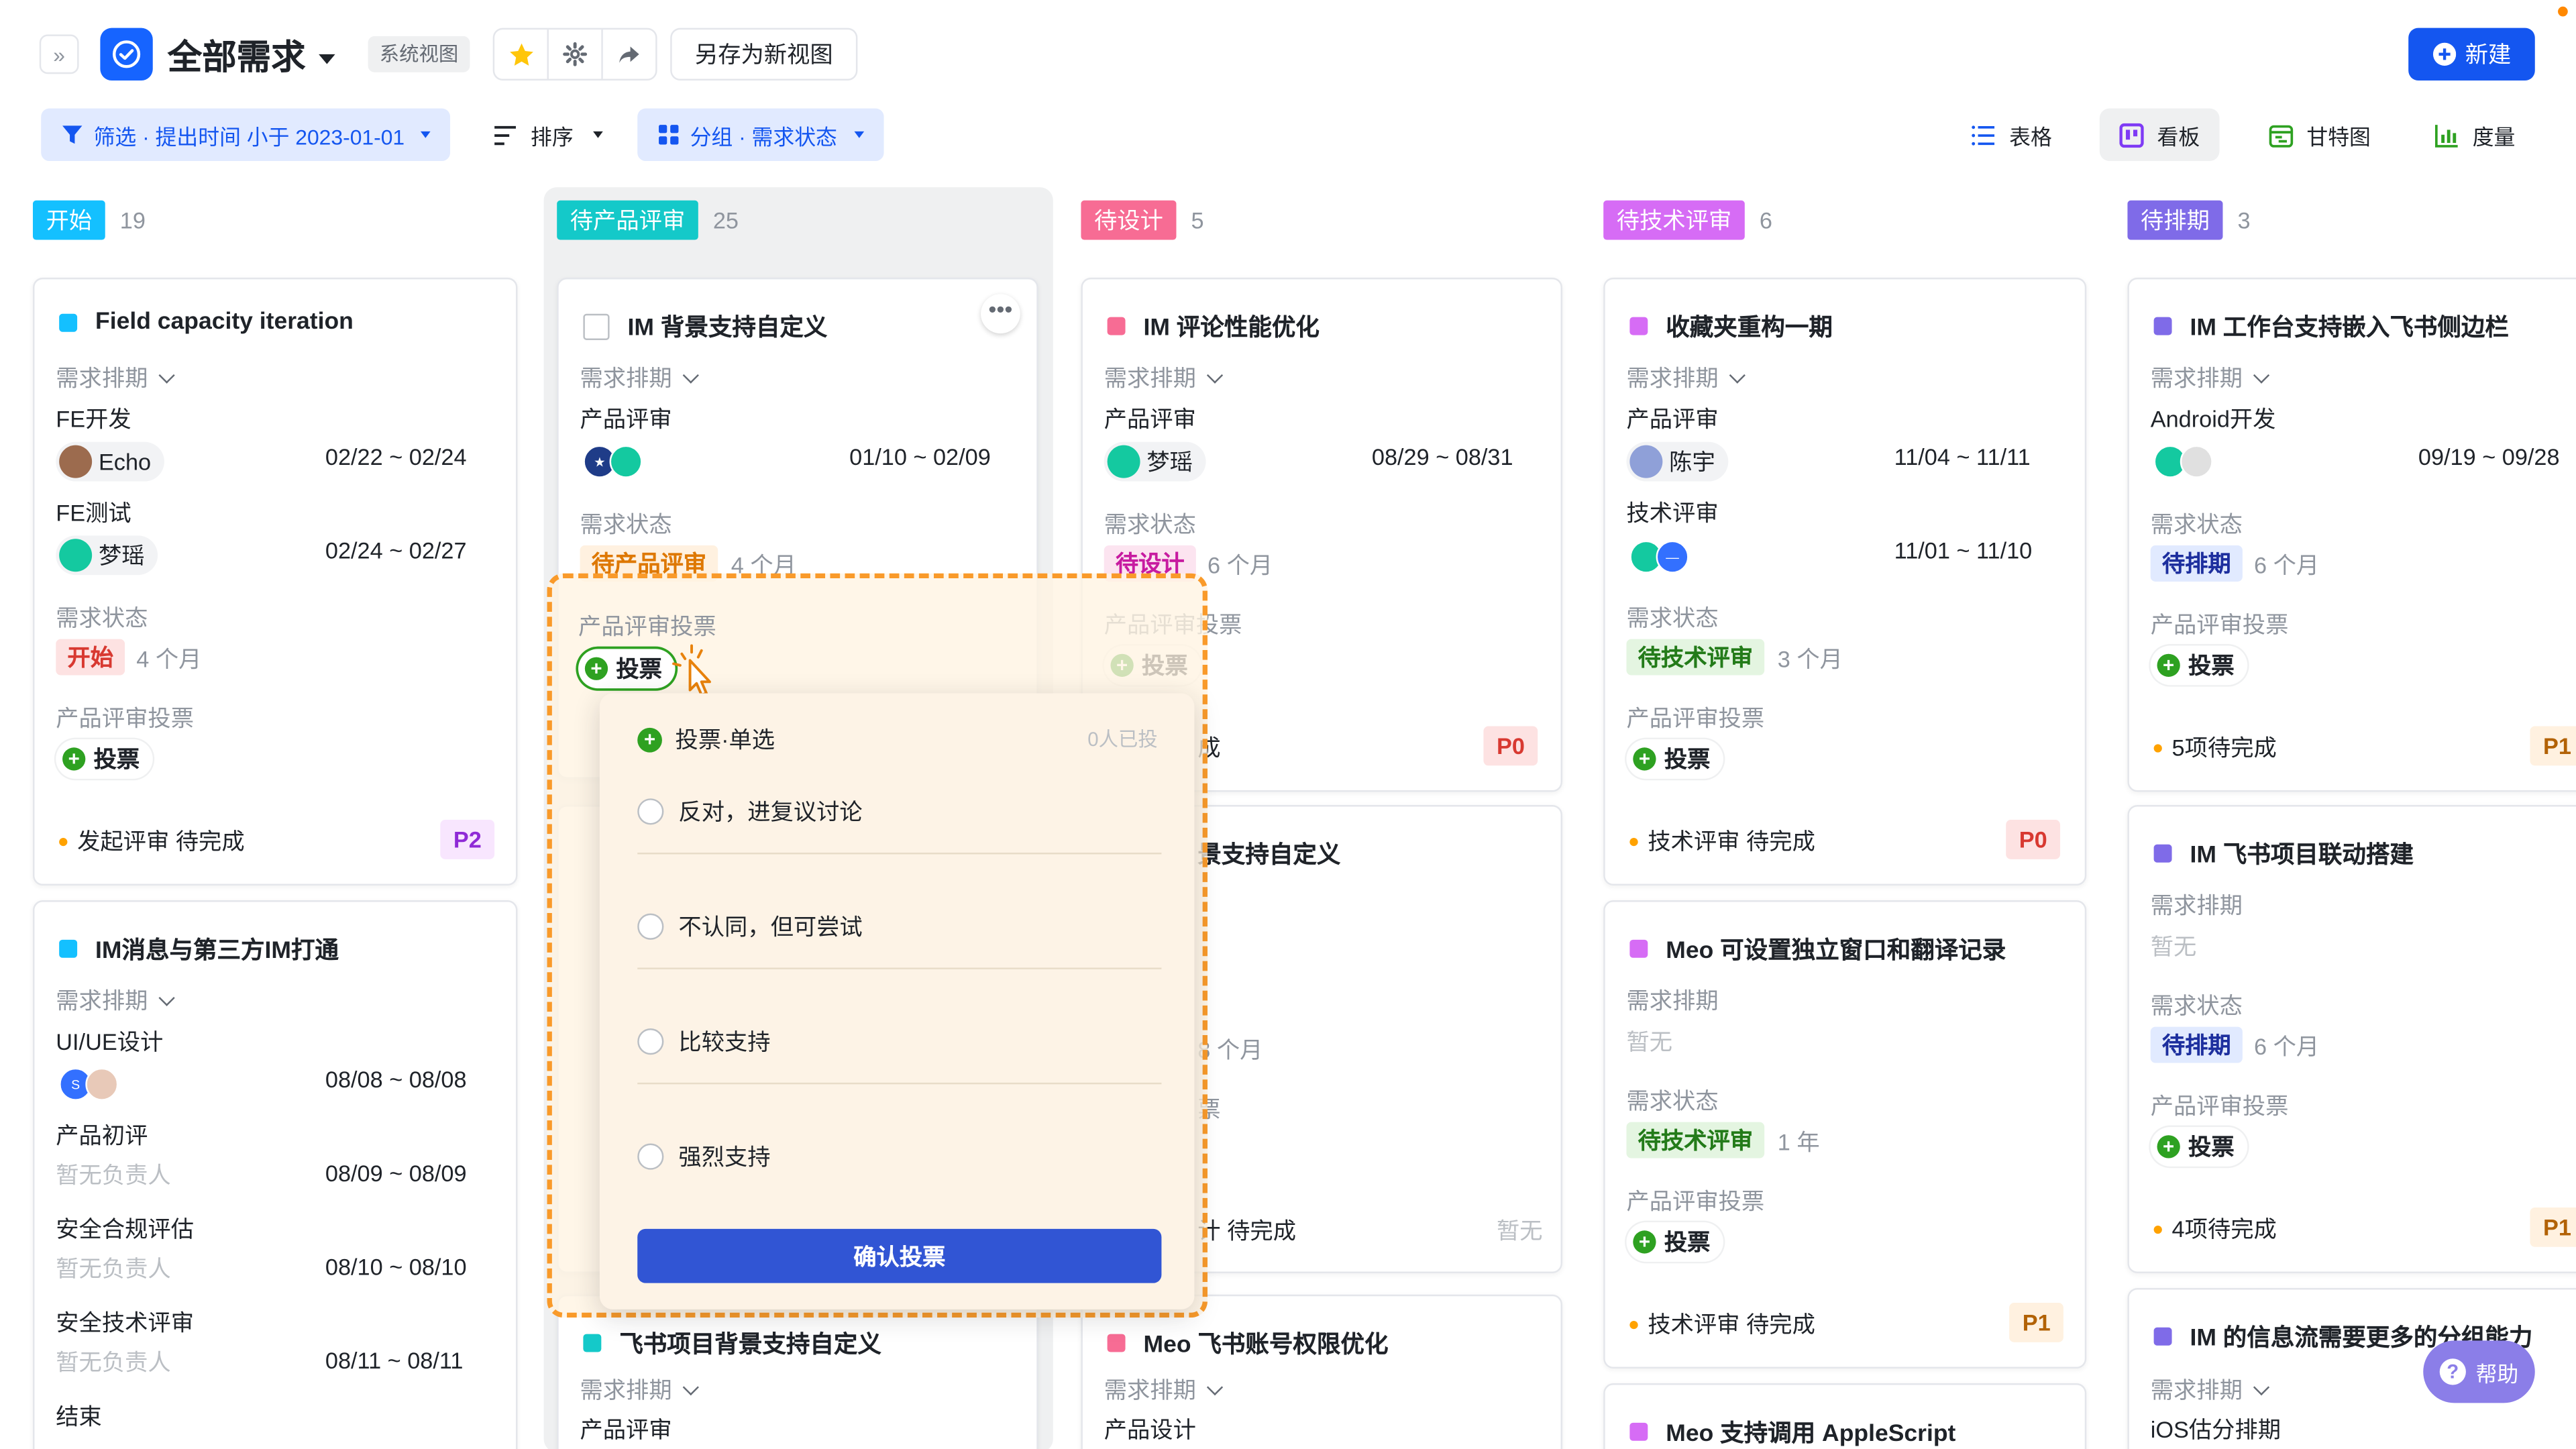 The image size is (2576, 1449). Describe the element at coordinates (1962, 456) in the screenshot. I see `stage-date: 11/04 ~ 11/11` at that location.